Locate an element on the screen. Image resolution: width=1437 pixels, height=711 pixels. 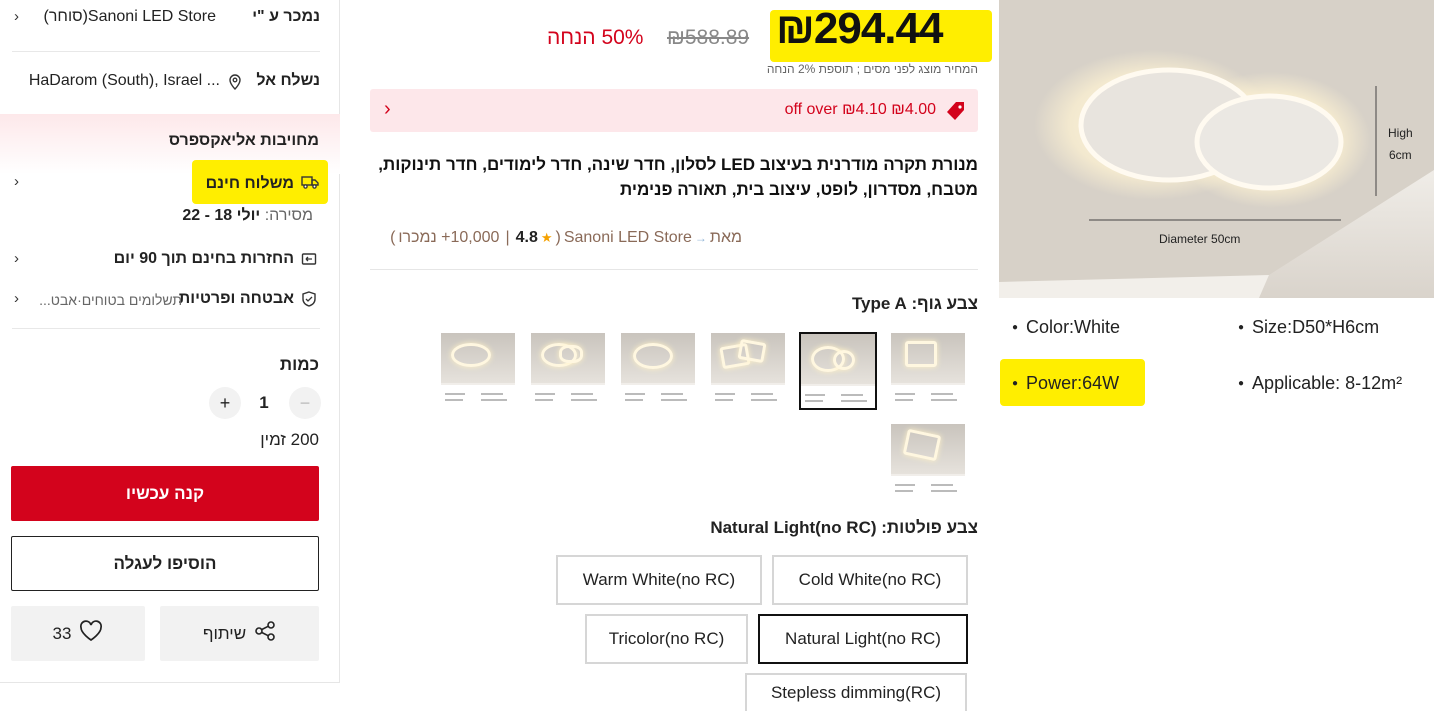
tag-icon is located at coordinates (956, 111).